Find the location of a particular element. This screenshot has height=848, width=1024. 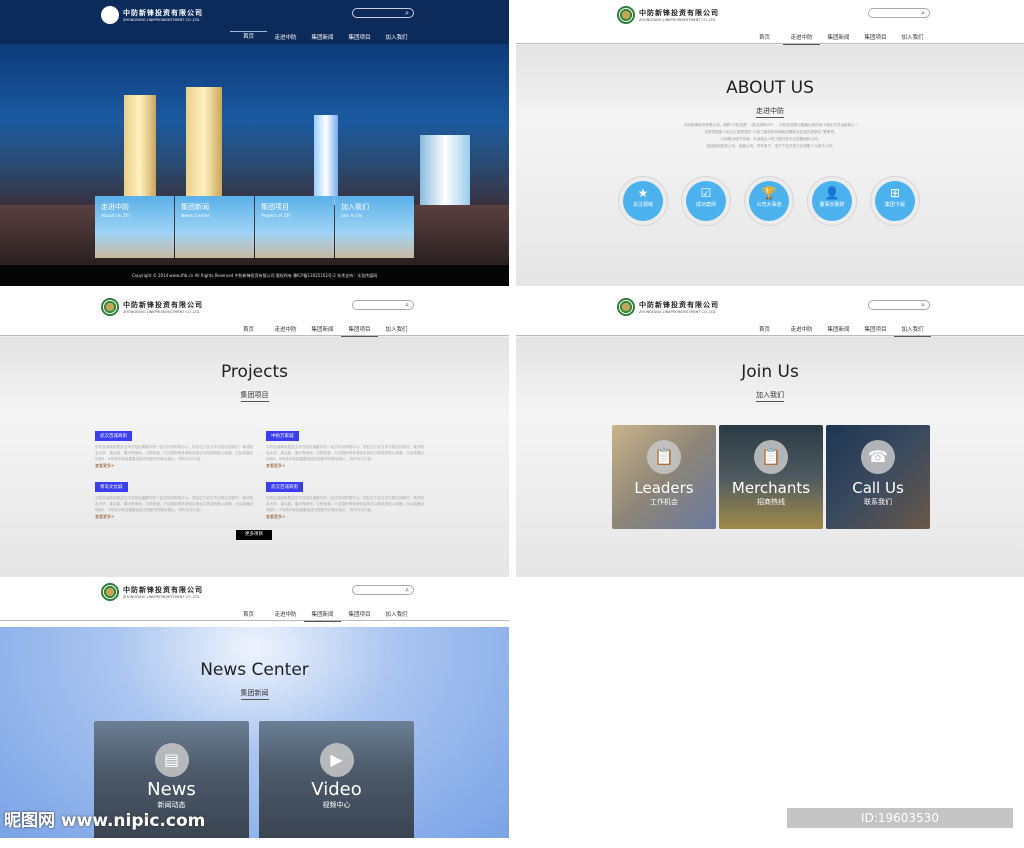

nav-item: 走进中防 is located at coordinates (285, 37).